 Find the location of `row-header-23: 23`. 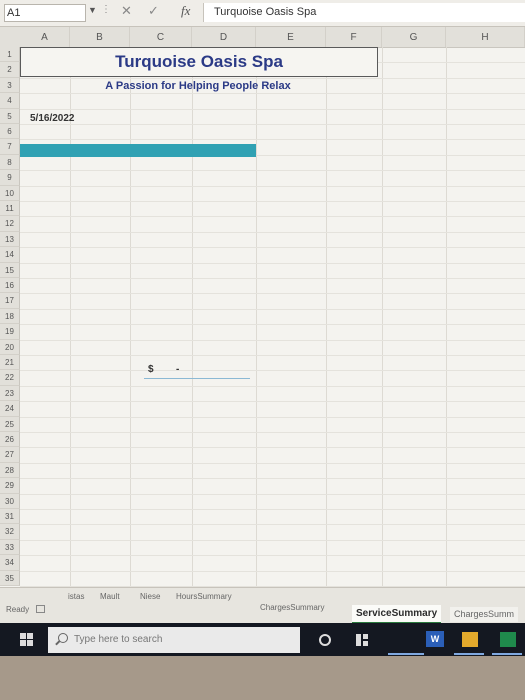

row-header-23: 23 is located at coordinates (10, 393).